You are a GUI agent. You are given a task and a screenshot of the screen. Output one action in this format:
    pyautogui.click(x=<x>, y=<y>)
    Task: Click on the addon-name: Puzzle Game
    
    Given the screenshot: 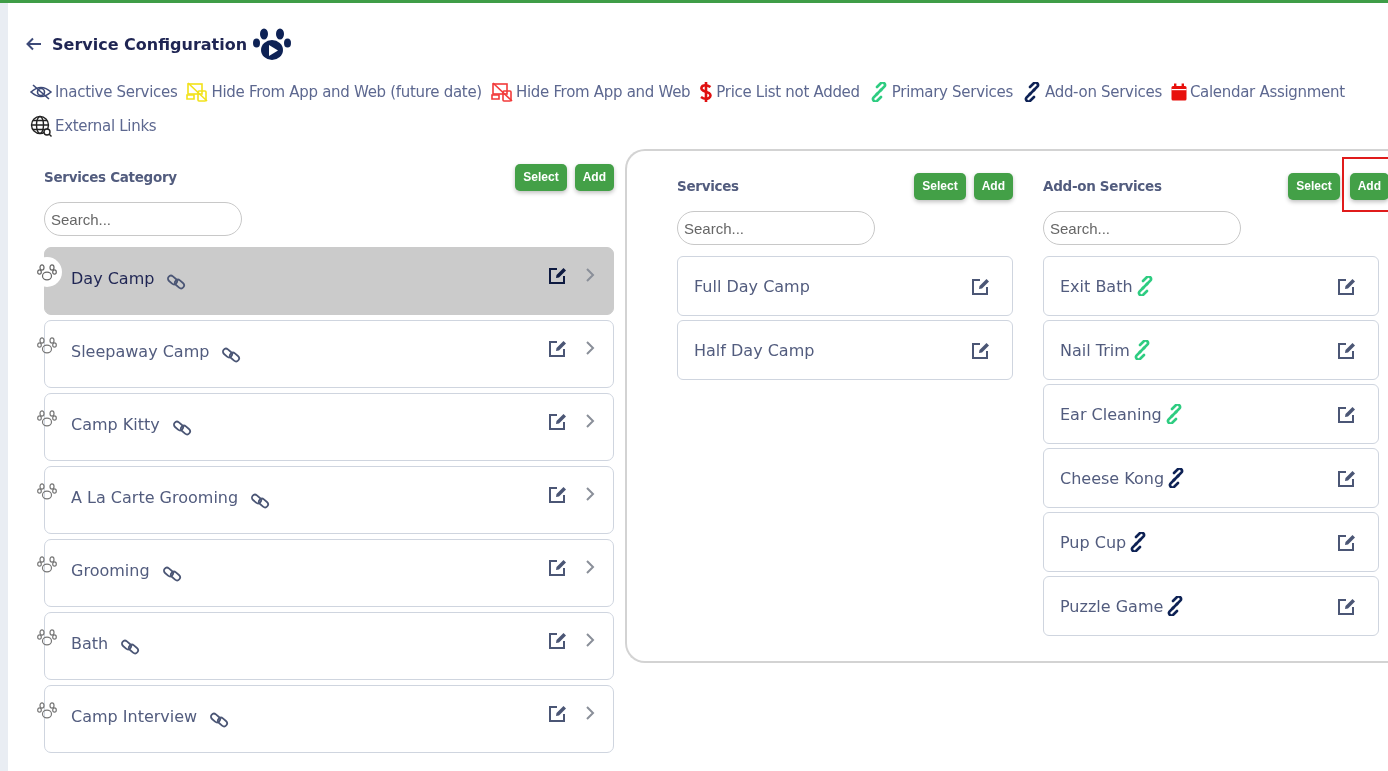 What is the action you would take?
    pyautogui.click(x=1112, y=606)
    